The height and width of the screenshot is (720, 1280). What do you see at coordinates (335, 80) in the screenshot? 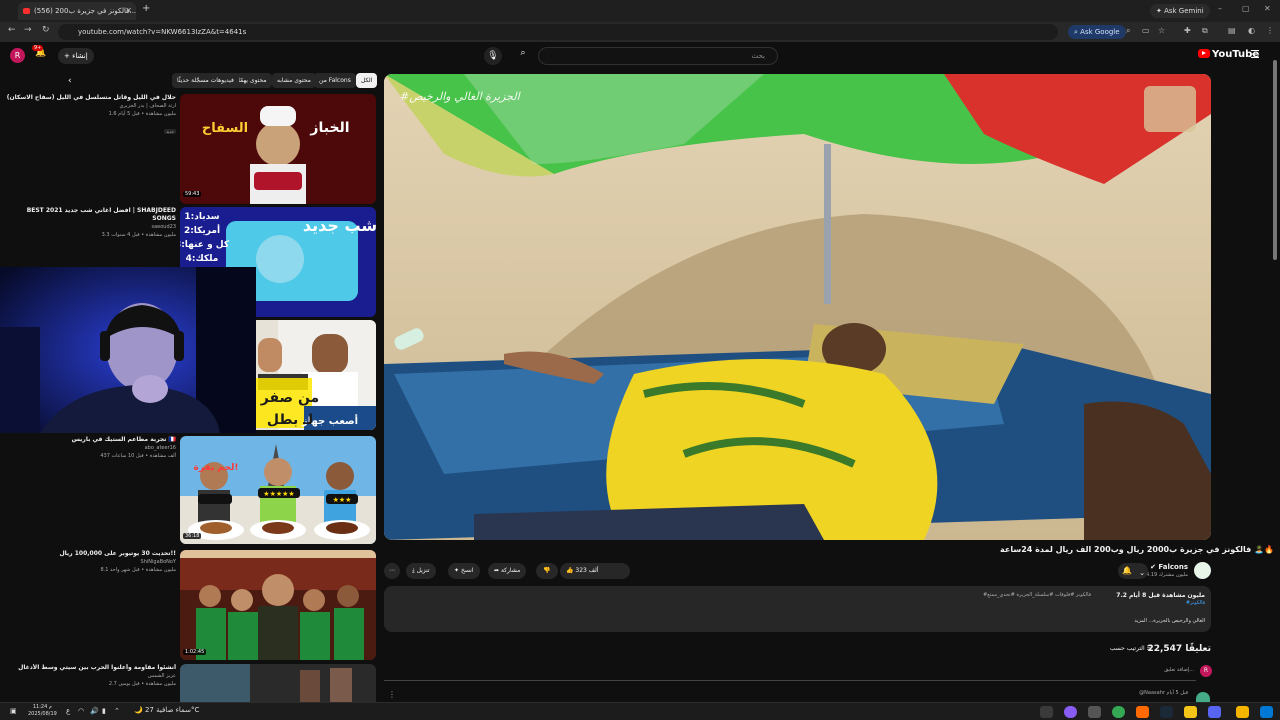
I see `chip-from-falcons: من Falcons` at bounding box center [335, 80].